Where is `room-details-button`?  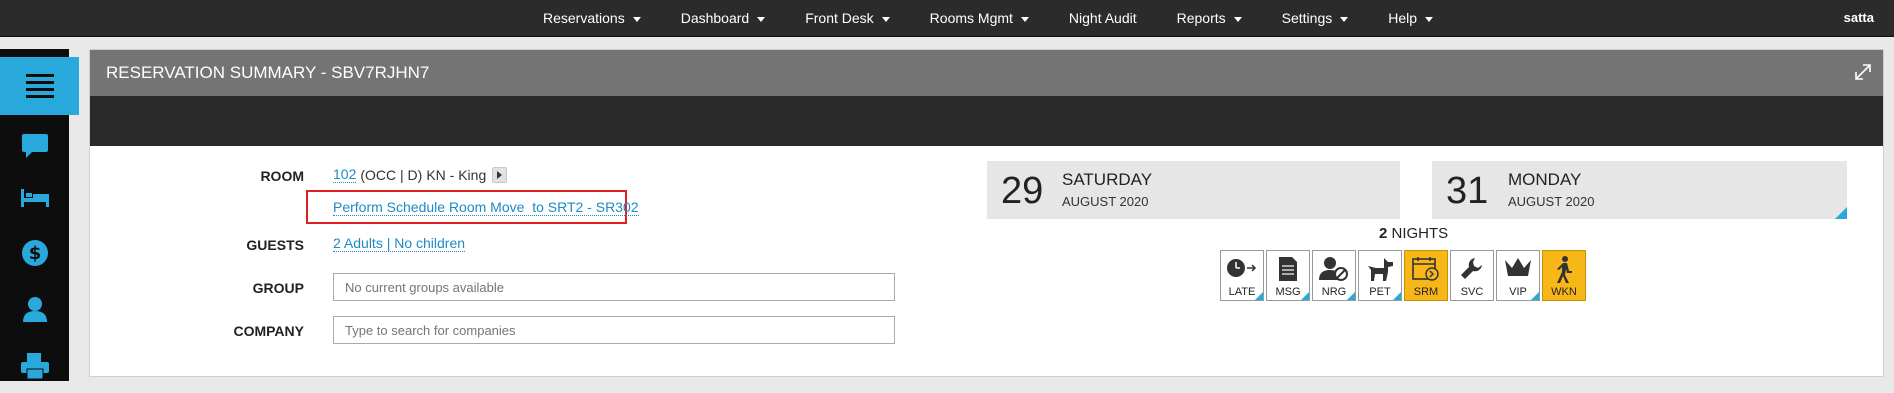
room-details-button is located at coordinates (500, 174).